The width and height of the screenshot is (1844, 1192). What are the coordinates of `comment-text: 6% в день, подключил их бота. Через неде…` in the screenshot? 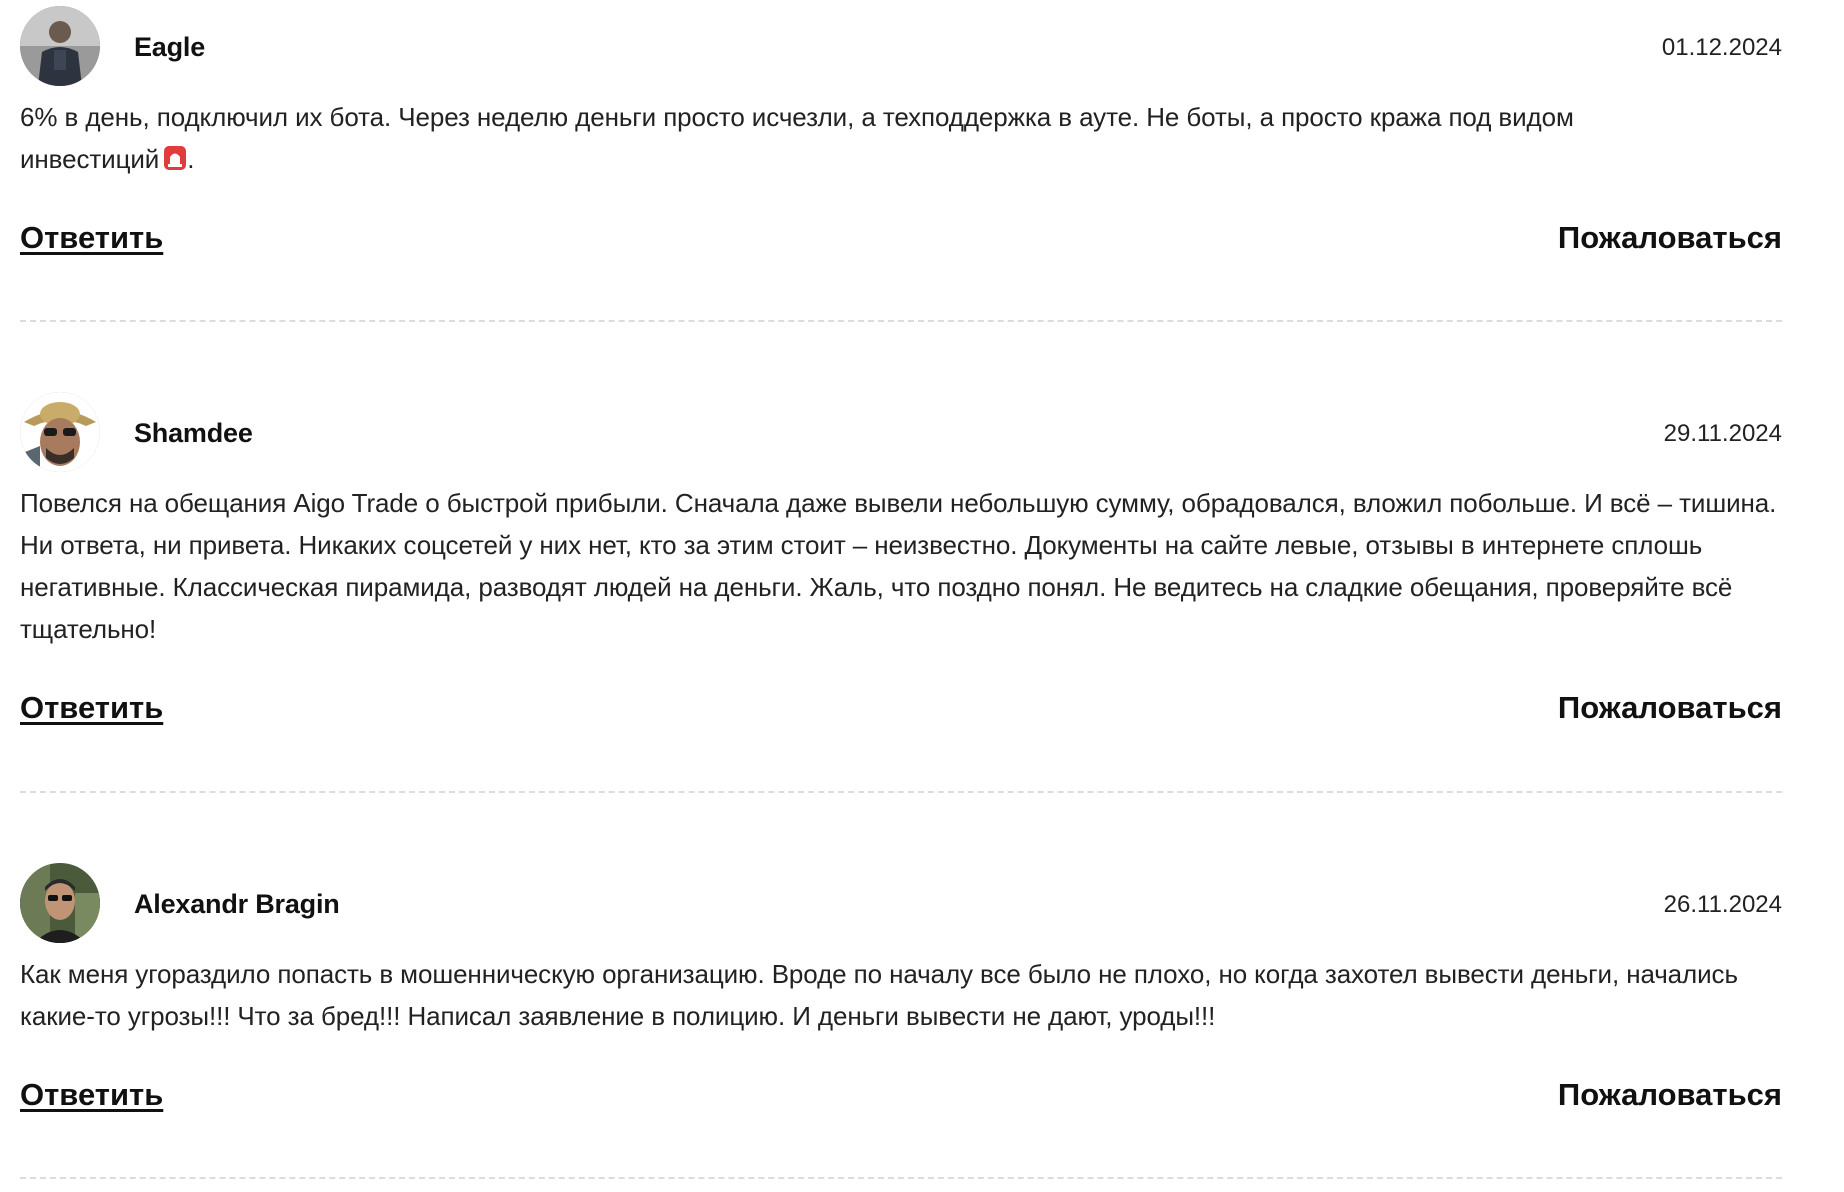 It's located at (901, 138).